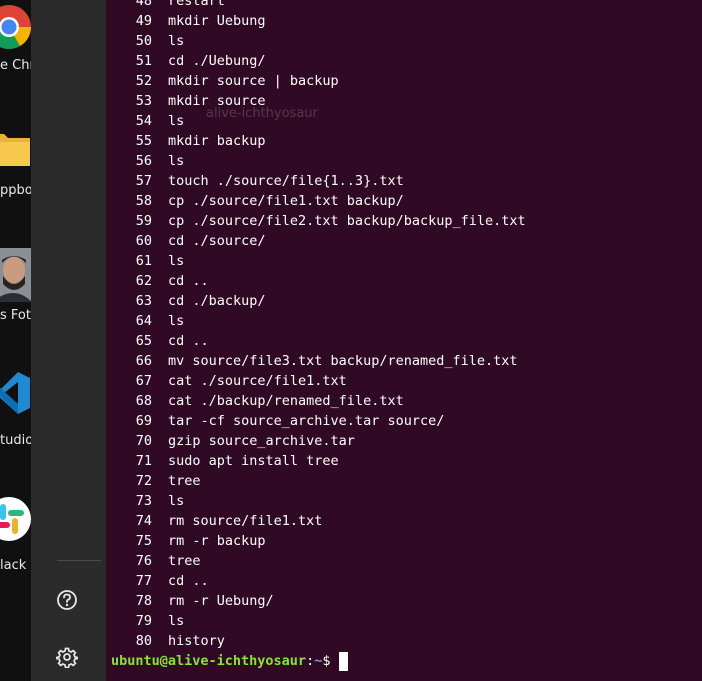 This screenshot has width=702, height=681. What do you see at coordinates (217, 541) in the screenshot?
I see `history-command: rm -r backup` at bounding box center [217, 541].